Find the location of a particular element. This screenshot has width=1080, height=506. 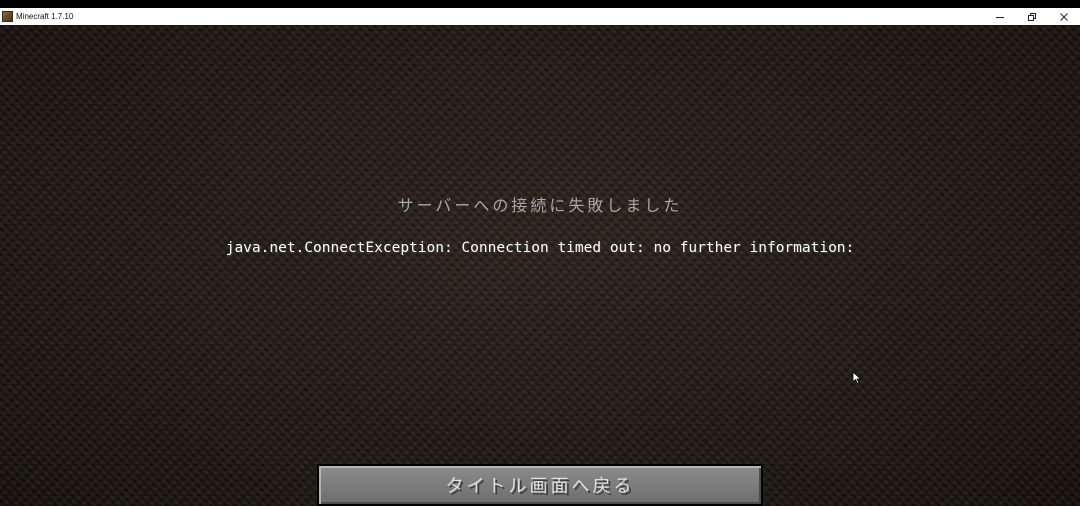

window-title: Minecraft 1.7.10 is located at coordinates (45, 16).